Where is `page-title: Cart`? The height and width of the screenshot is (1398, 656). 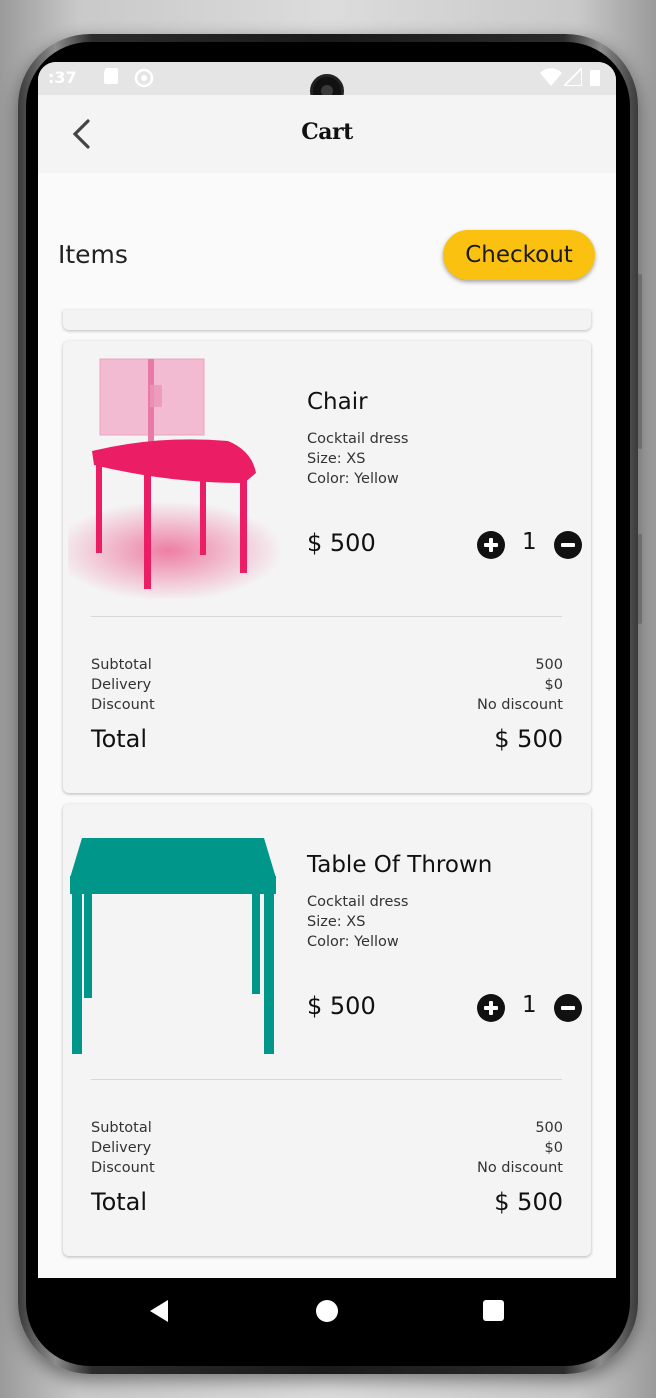
page-title: Cart is located at coordinates (327, 132).